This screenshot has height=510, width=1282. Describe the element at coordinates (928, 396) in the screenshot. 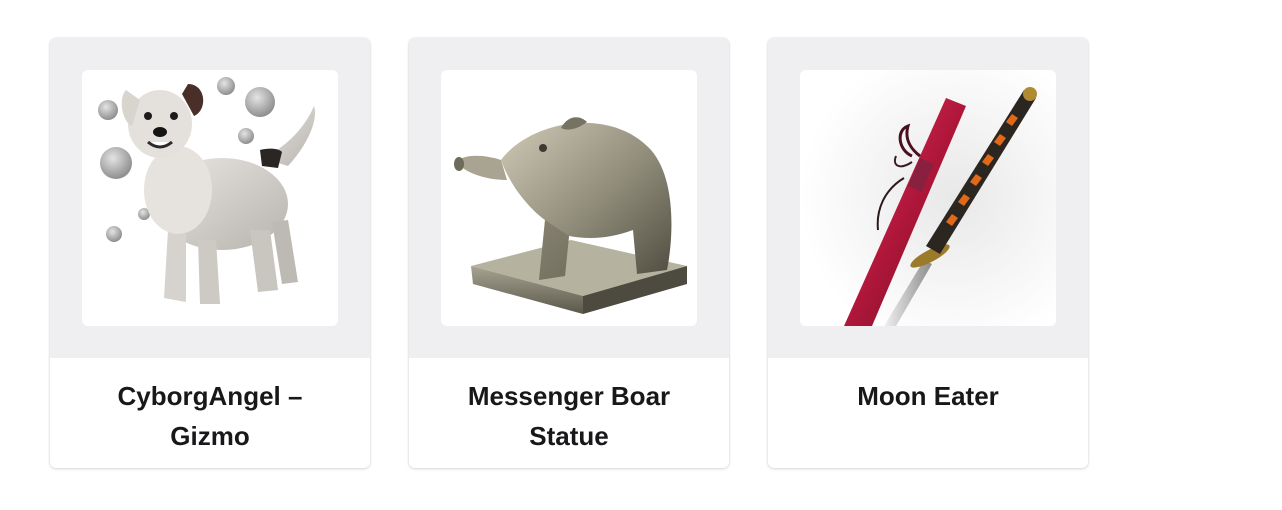

I see `item-title: Moon Eater` at that location.